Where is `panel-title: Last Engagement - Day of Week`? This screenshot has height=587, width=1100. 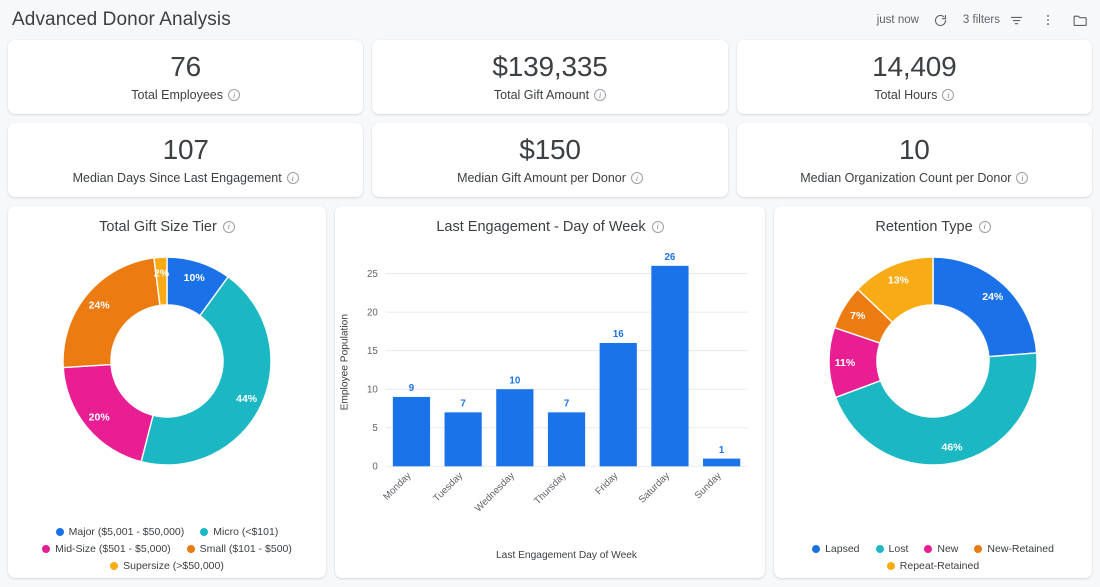
panel-title: Last Engagement - Day of Week is located at coordinates (541, 226).